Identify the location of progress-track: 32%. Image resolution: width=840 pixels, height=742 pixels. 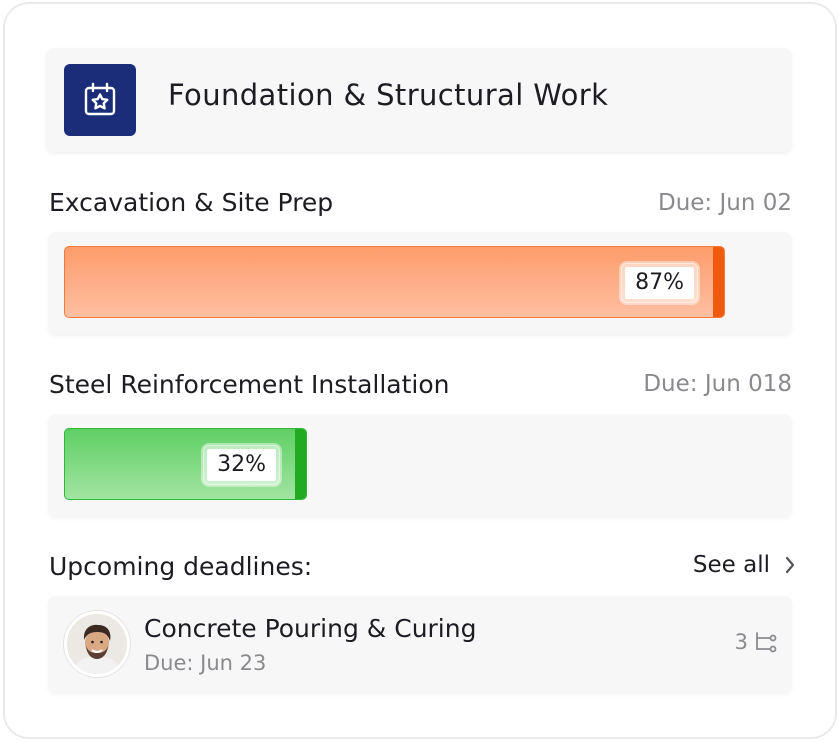
(420, 465).